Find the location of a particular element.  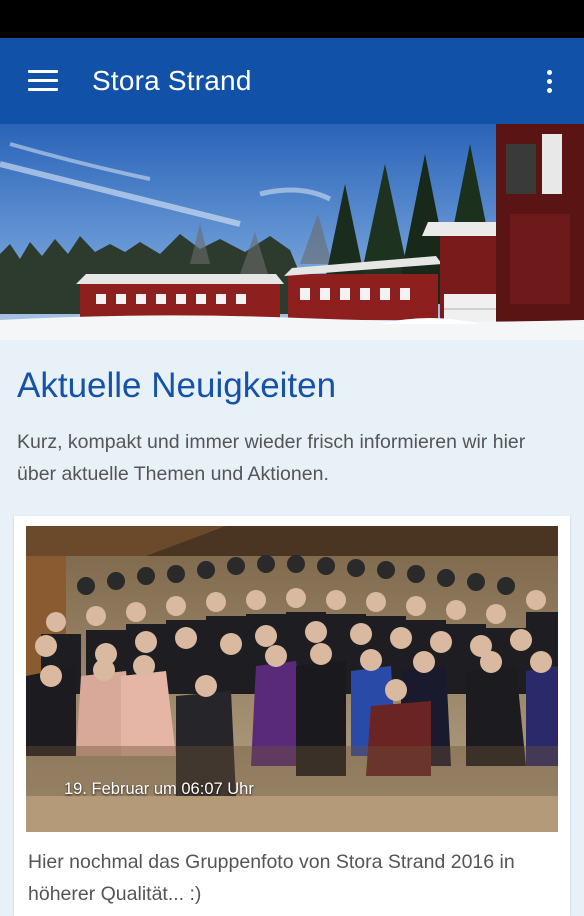

app-title: Stora Strand is located at coordinates (172, 80).